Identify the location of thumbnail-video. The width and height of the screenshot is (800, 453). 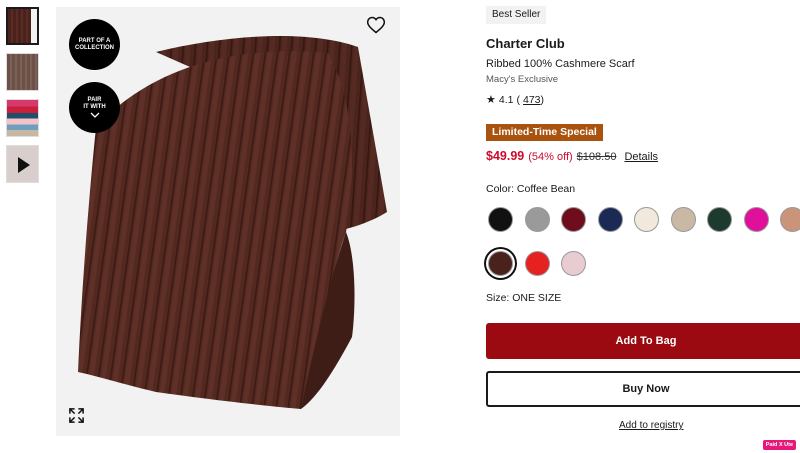
(22, 164).